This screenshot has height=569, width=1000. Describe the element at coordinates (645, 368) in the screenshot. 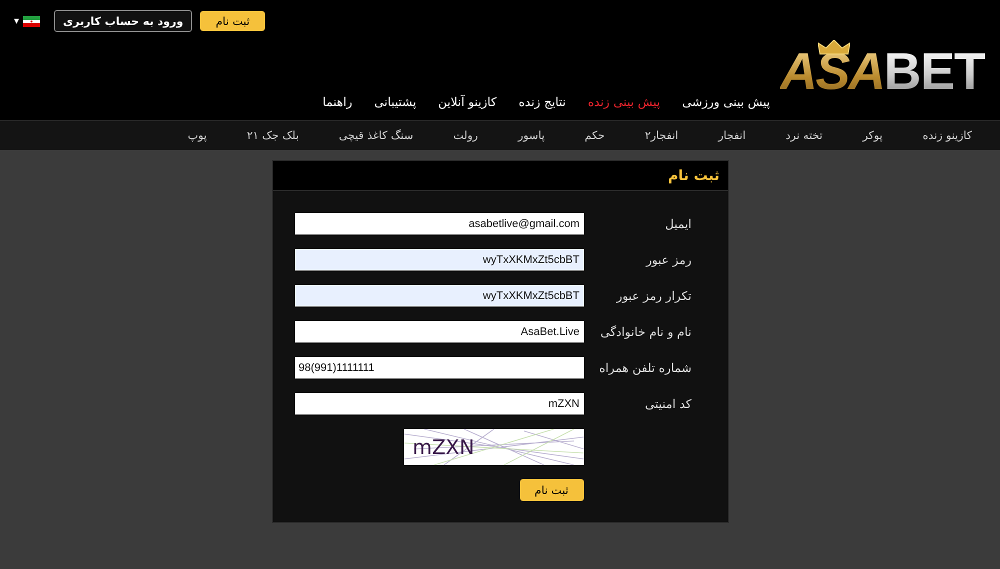

I see `field-label: شماره تلفن همراه` at that location.